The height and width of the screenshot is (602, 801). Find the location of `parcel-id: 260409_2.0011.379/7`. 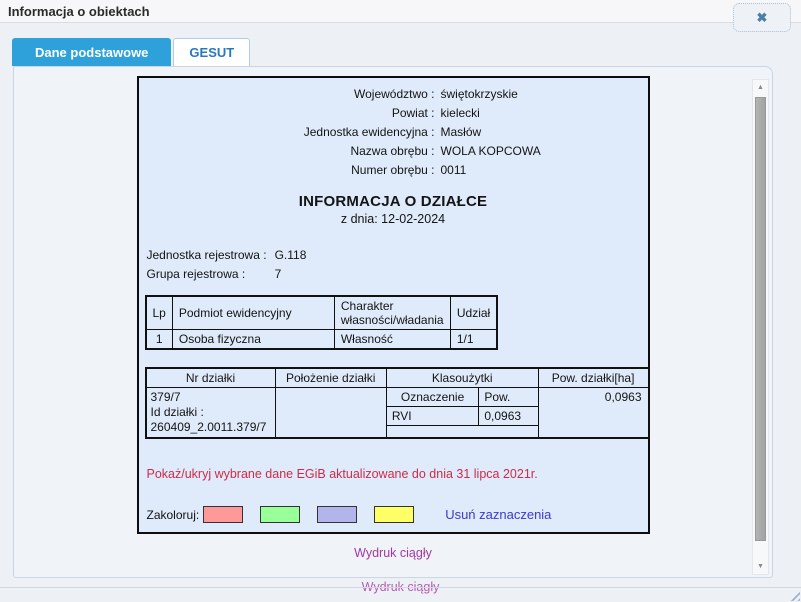

parcel-id: 260409_2.0011.379/7 is located at coordinates (208, 427).